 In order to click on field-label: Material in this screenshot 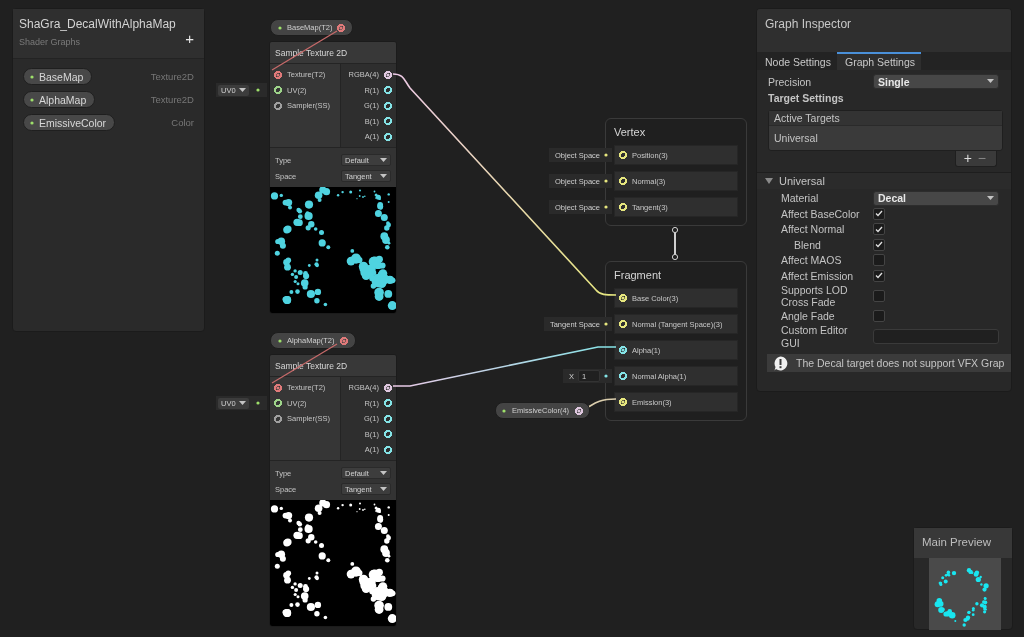, I will do `click(800, 198)`.